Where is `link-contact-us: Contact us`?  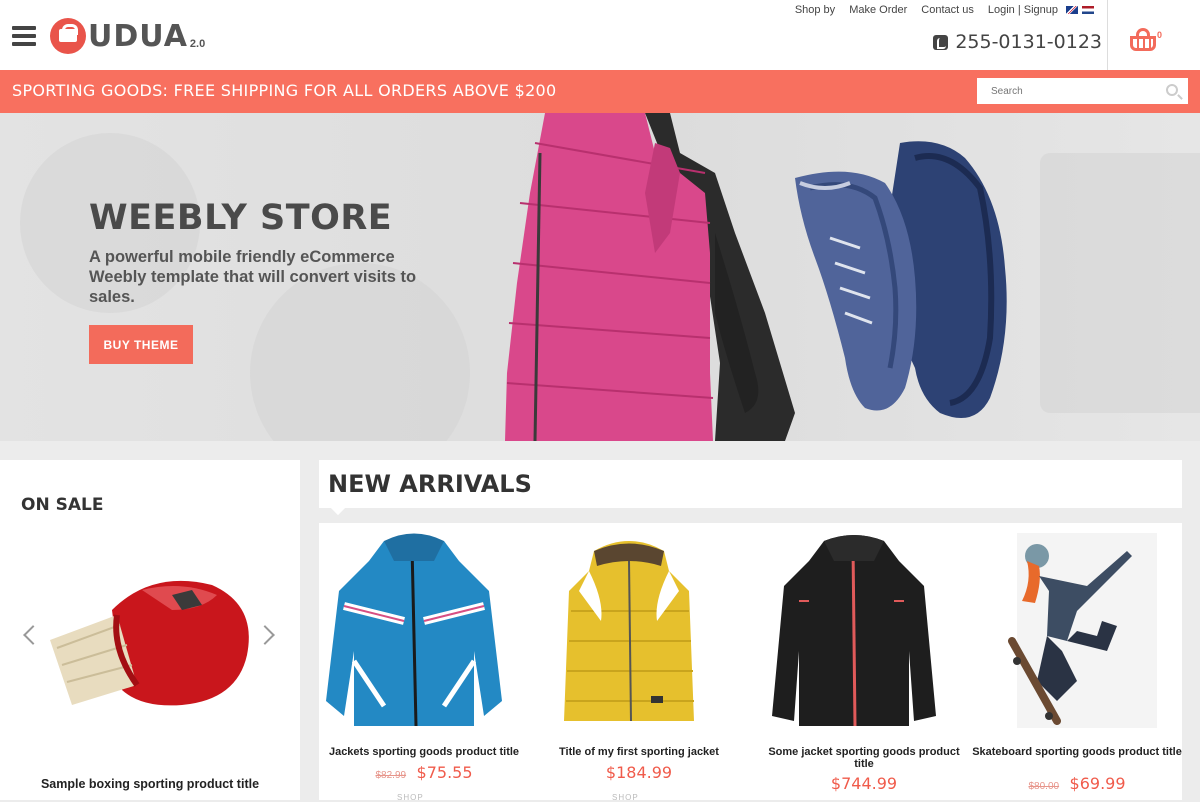 link-contact-us: Contact us is located at coordinates (947, 10).